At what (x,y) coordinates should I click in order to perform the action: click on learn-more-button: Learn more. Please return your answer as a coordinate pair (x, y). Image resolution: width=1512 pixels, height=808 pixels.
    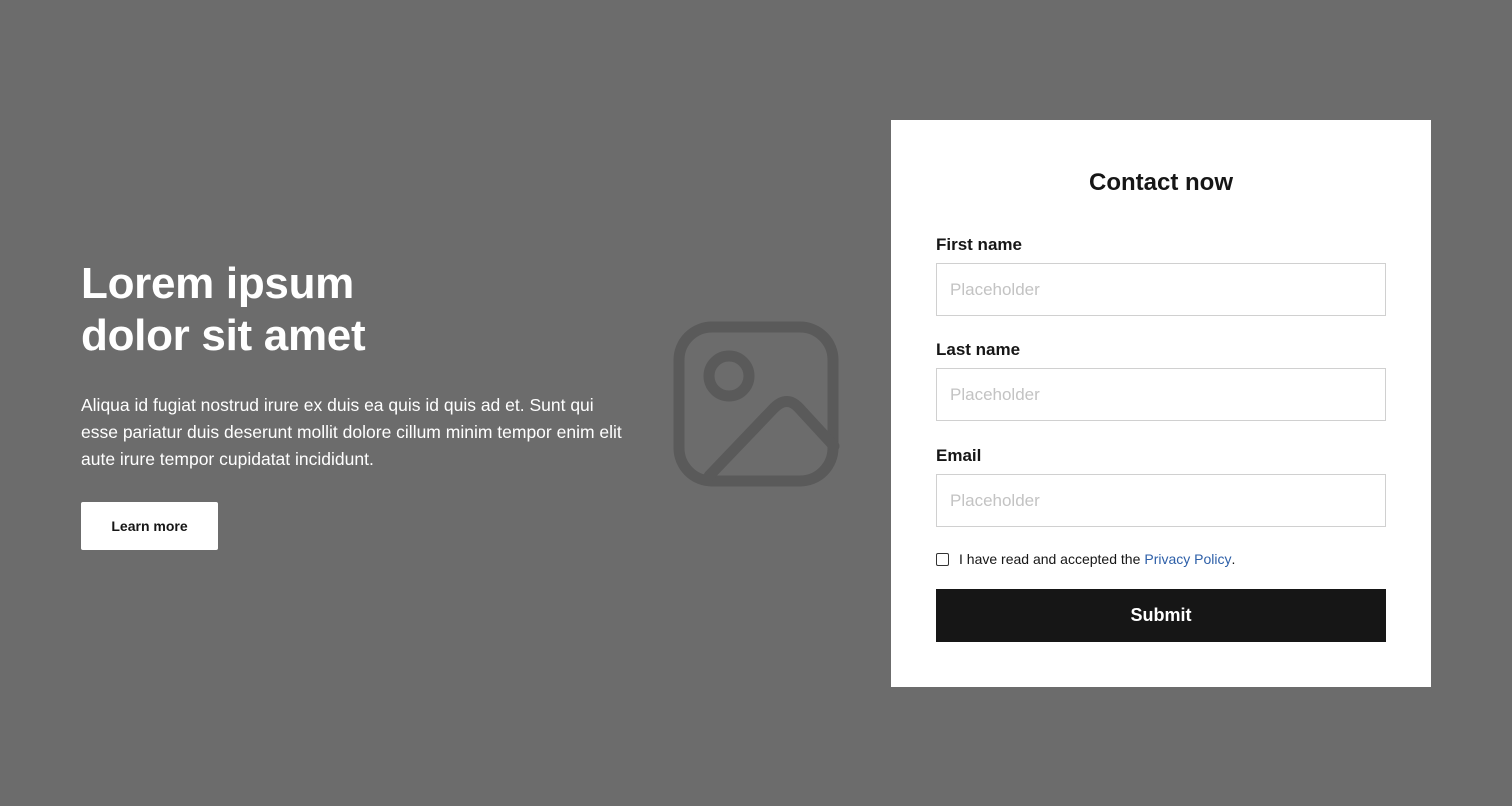
    Looking at the image, I should click on (149, 526).